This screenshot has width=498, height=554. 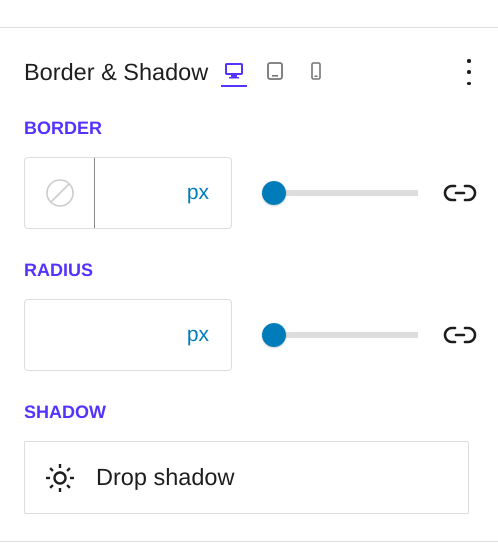 I want to click on panel-title: Border & Shadow, so click(x=116, y=72).